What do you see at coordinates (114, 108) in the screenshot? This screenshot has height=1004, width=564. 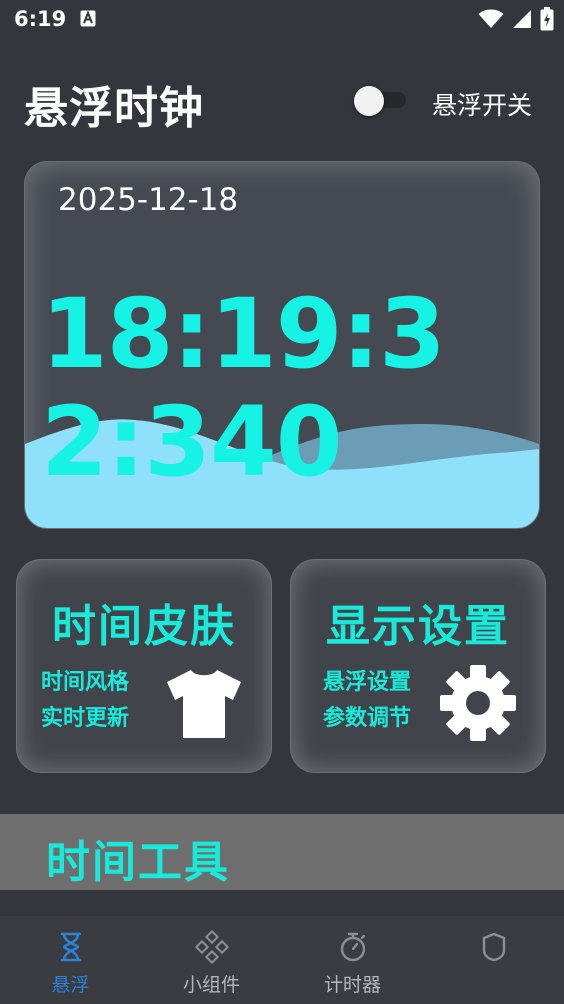 I see `app-title: 悬浮时钟` at bounding box center [114, 108].